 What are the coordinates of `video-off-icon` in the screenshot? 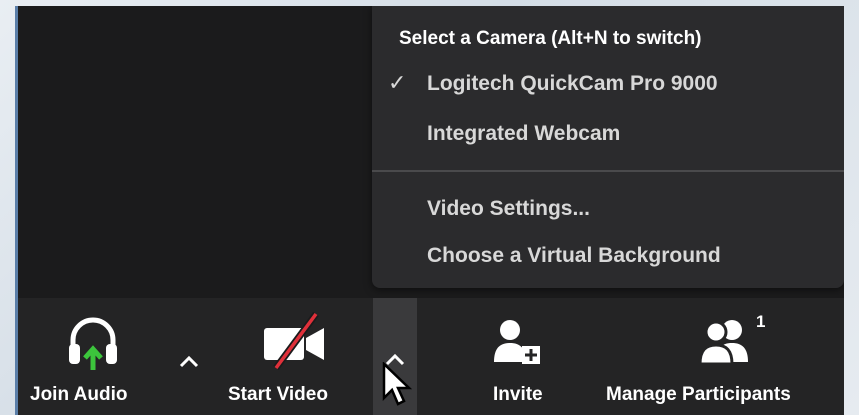 It's located at (294, 341).